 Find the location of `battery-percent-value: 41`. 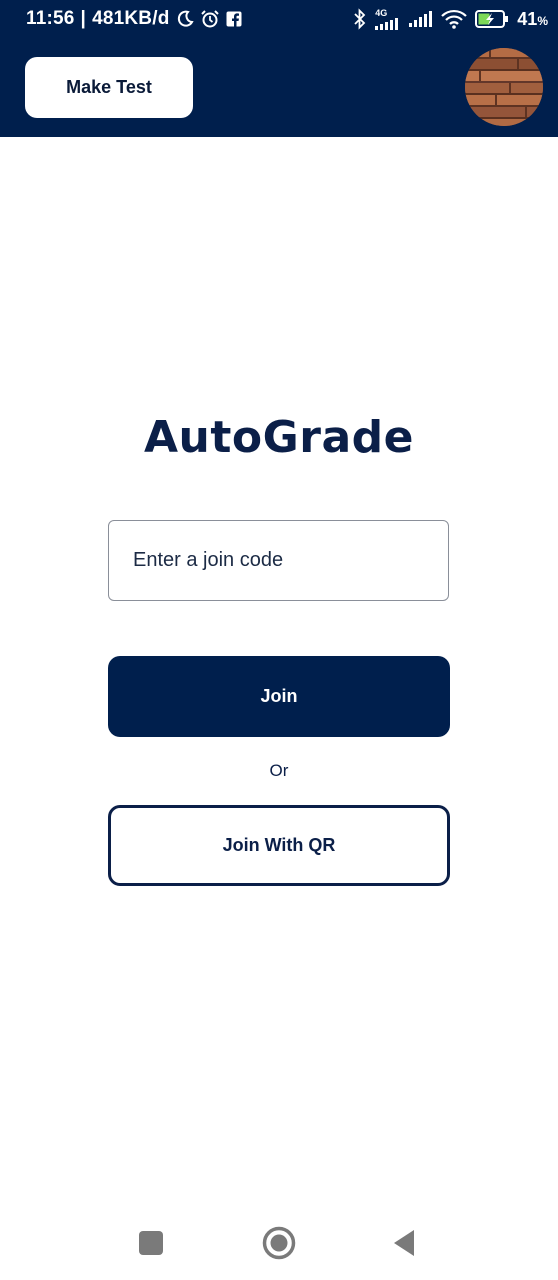

battery-percent-value: 41 is located at coordinates (527, 18).